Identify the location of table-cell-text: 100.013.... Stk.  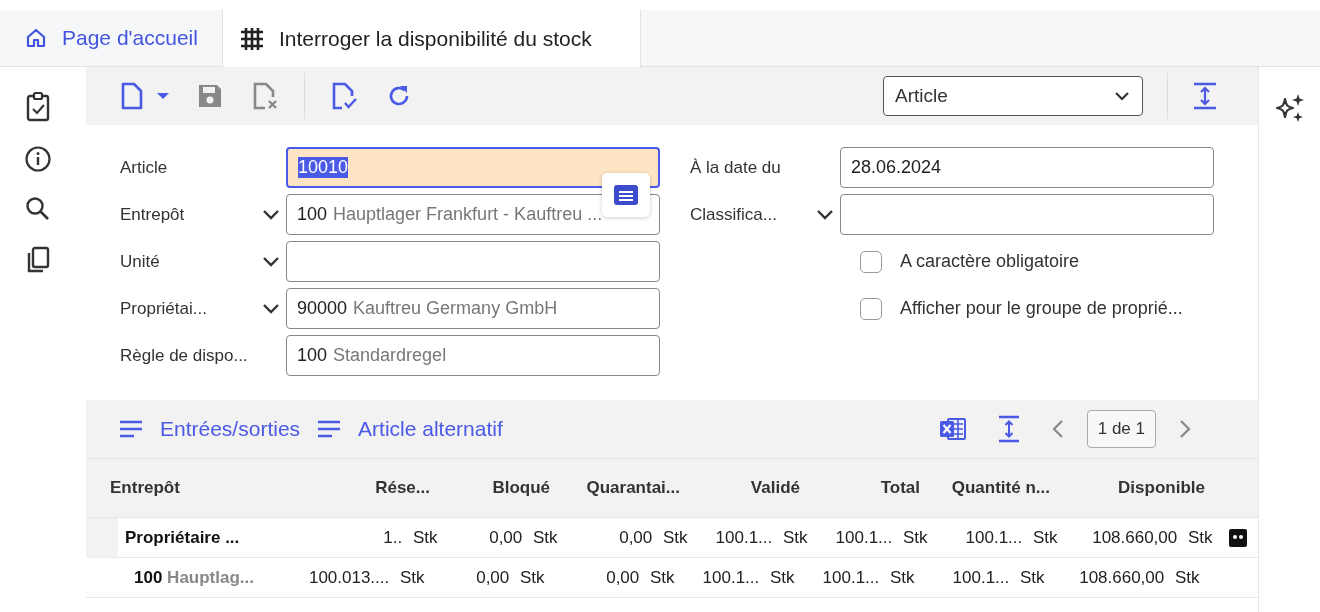
(367, 577).